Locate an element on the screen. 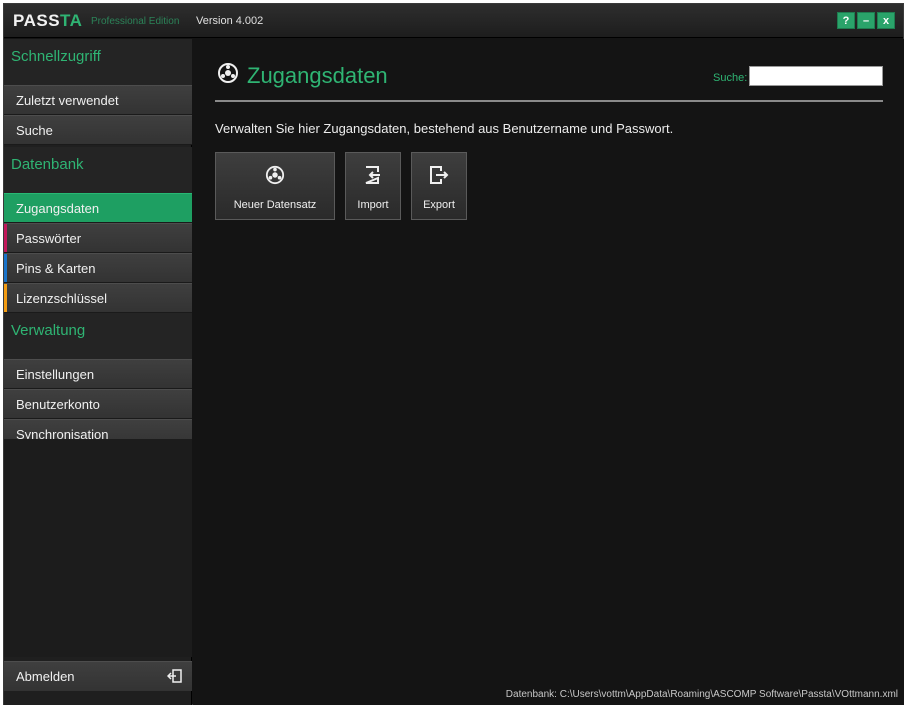  export-button: Export is located at coordinates (439, 186).